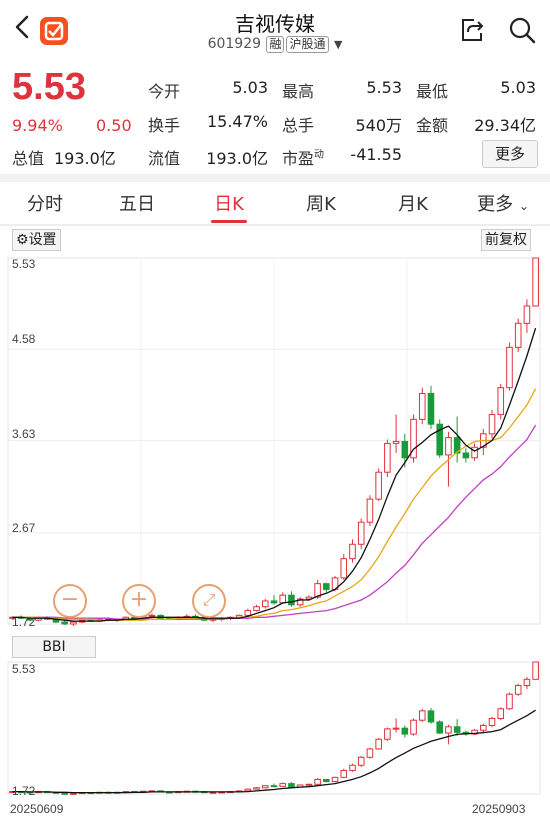 The height and width of the screenshot is (837, 550). I want to click on quote-value-total-value: 193.0亿, so click(85, 158).